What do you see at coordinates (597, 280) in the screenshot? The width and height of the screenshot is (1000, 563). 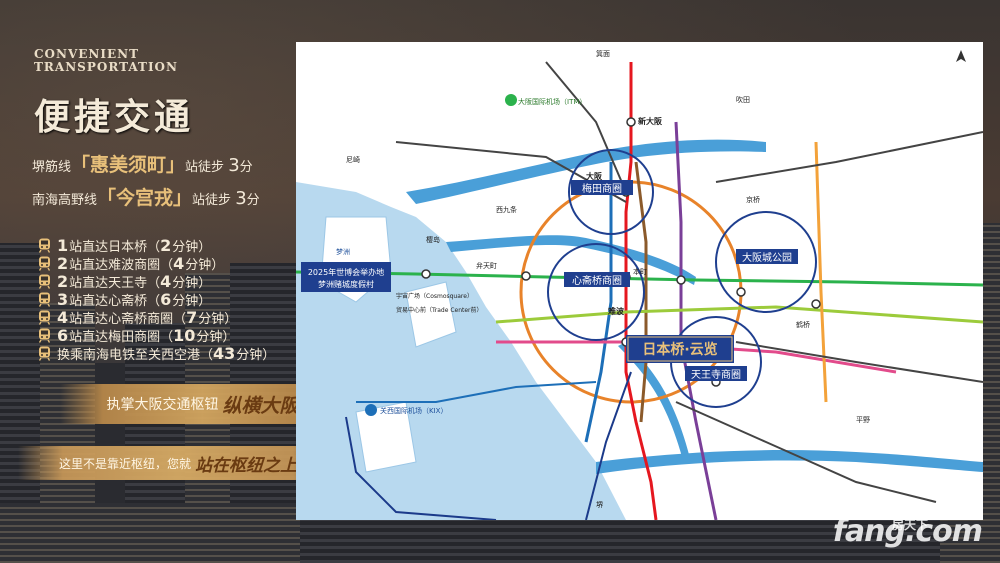 I see `shinsaibashi-label: 心斋桥商圈` at bounding box center [597, 280].